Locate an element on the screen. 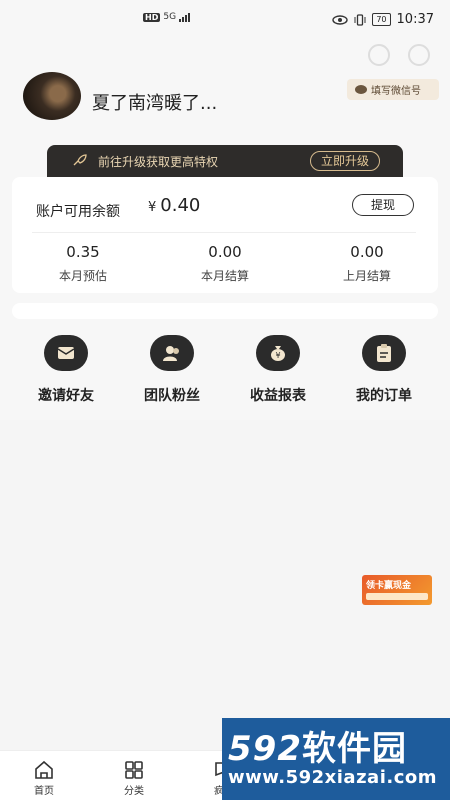  people-icon is located at coordinates (172, 353).